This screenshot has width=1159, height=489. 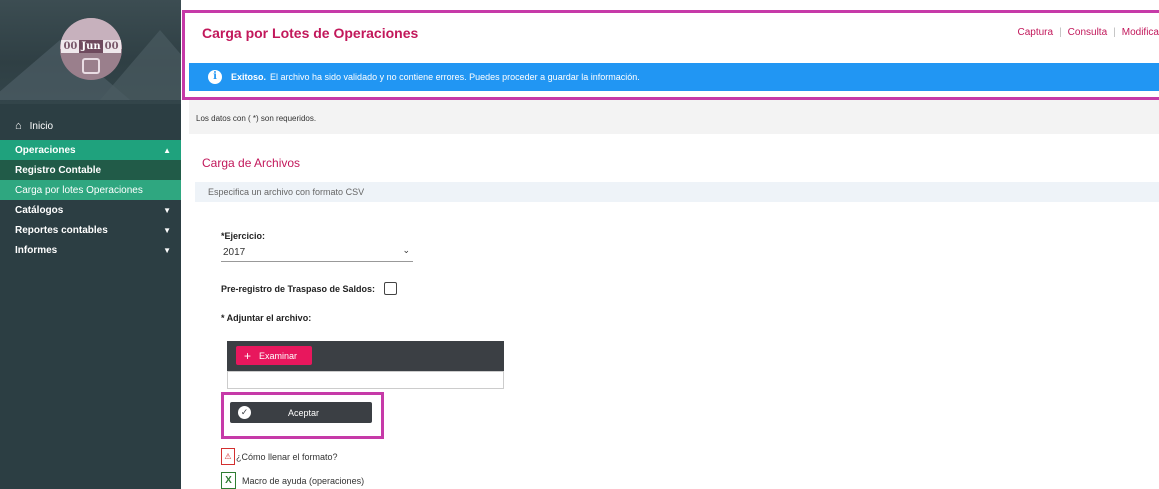 I want to click on aceptar-button: ✓ Aceptar, so click(x=301, y=412).